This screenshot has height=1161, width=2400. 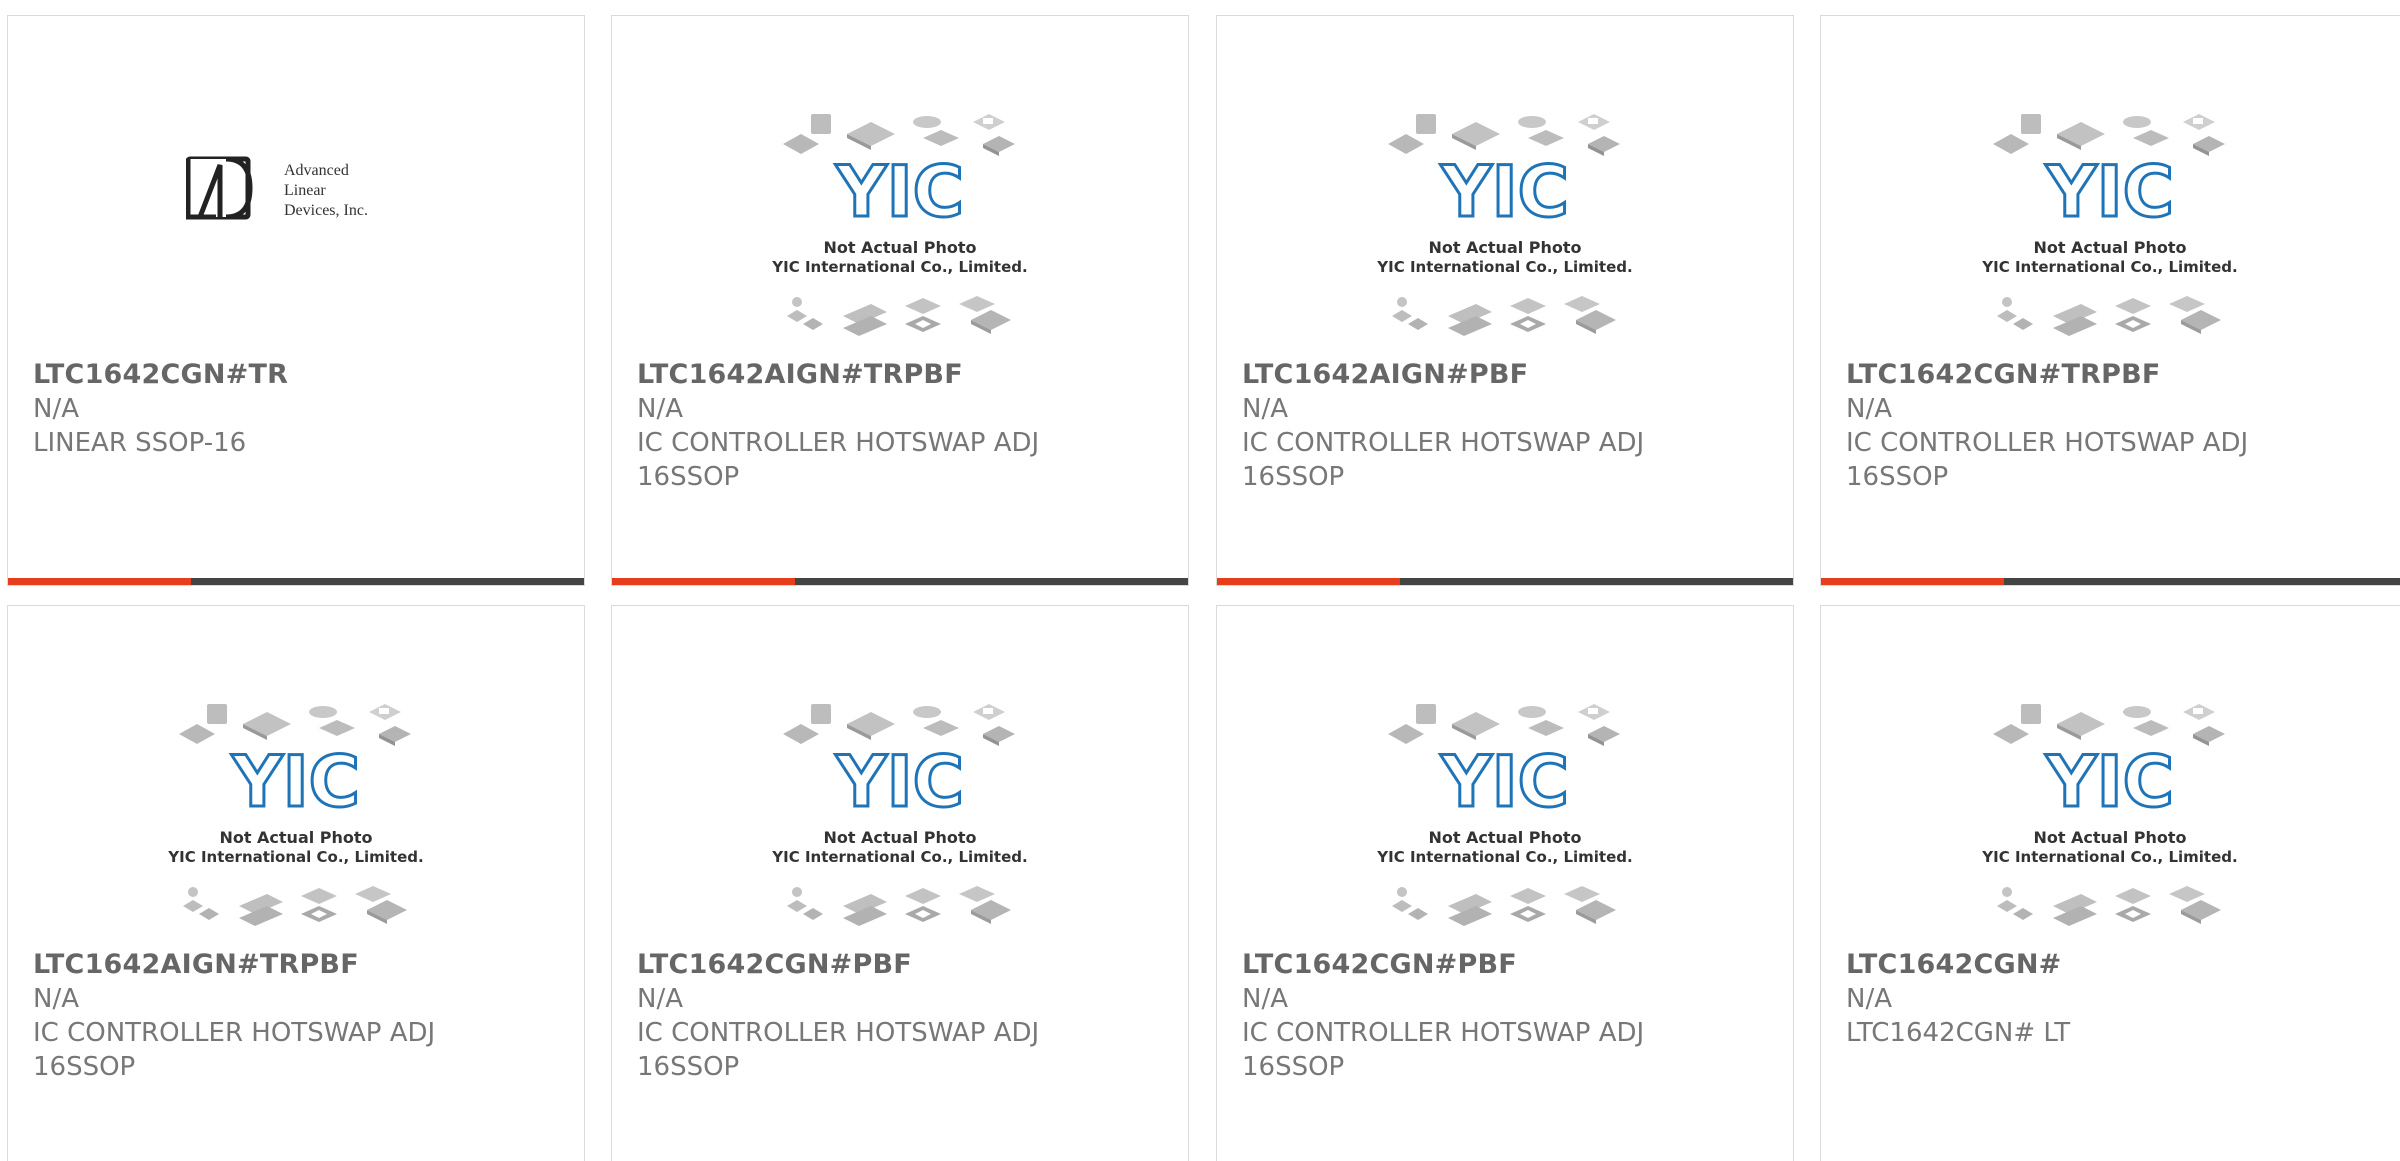 What do you see at coordinates (1958, 1033) in the screenshot?
I see `description: LTC1642CGN# LT` at bounding box center [1958, 1033].